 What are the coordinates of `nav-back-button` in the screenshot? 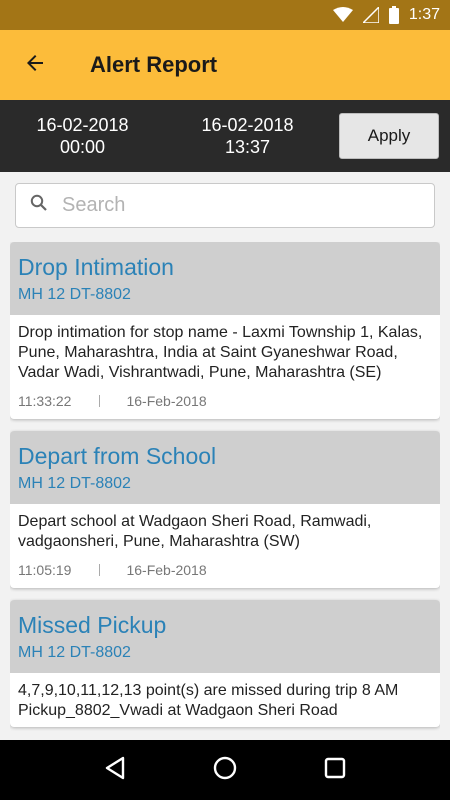 It's located at (115, 770).